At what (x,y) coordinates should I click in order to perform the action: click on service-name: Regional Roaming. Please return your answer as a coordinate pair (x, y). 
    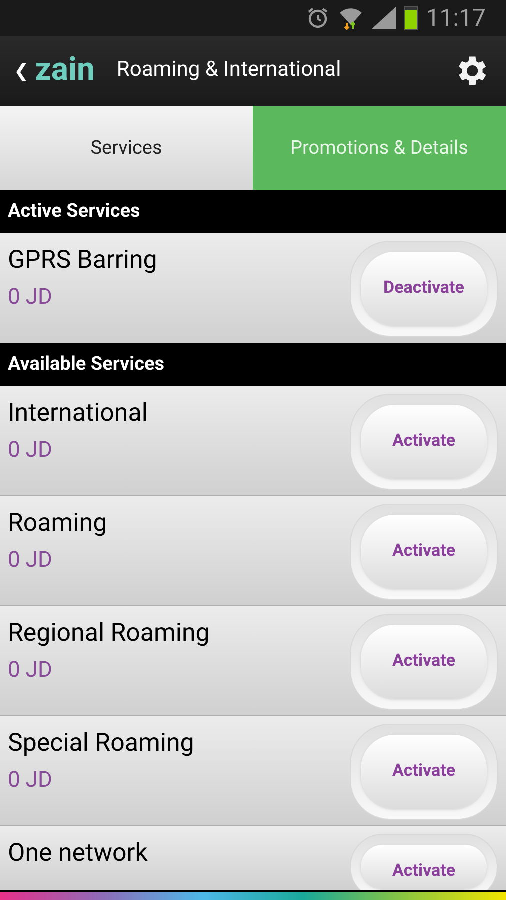
    Looking at the image, I should click on (109, 634).